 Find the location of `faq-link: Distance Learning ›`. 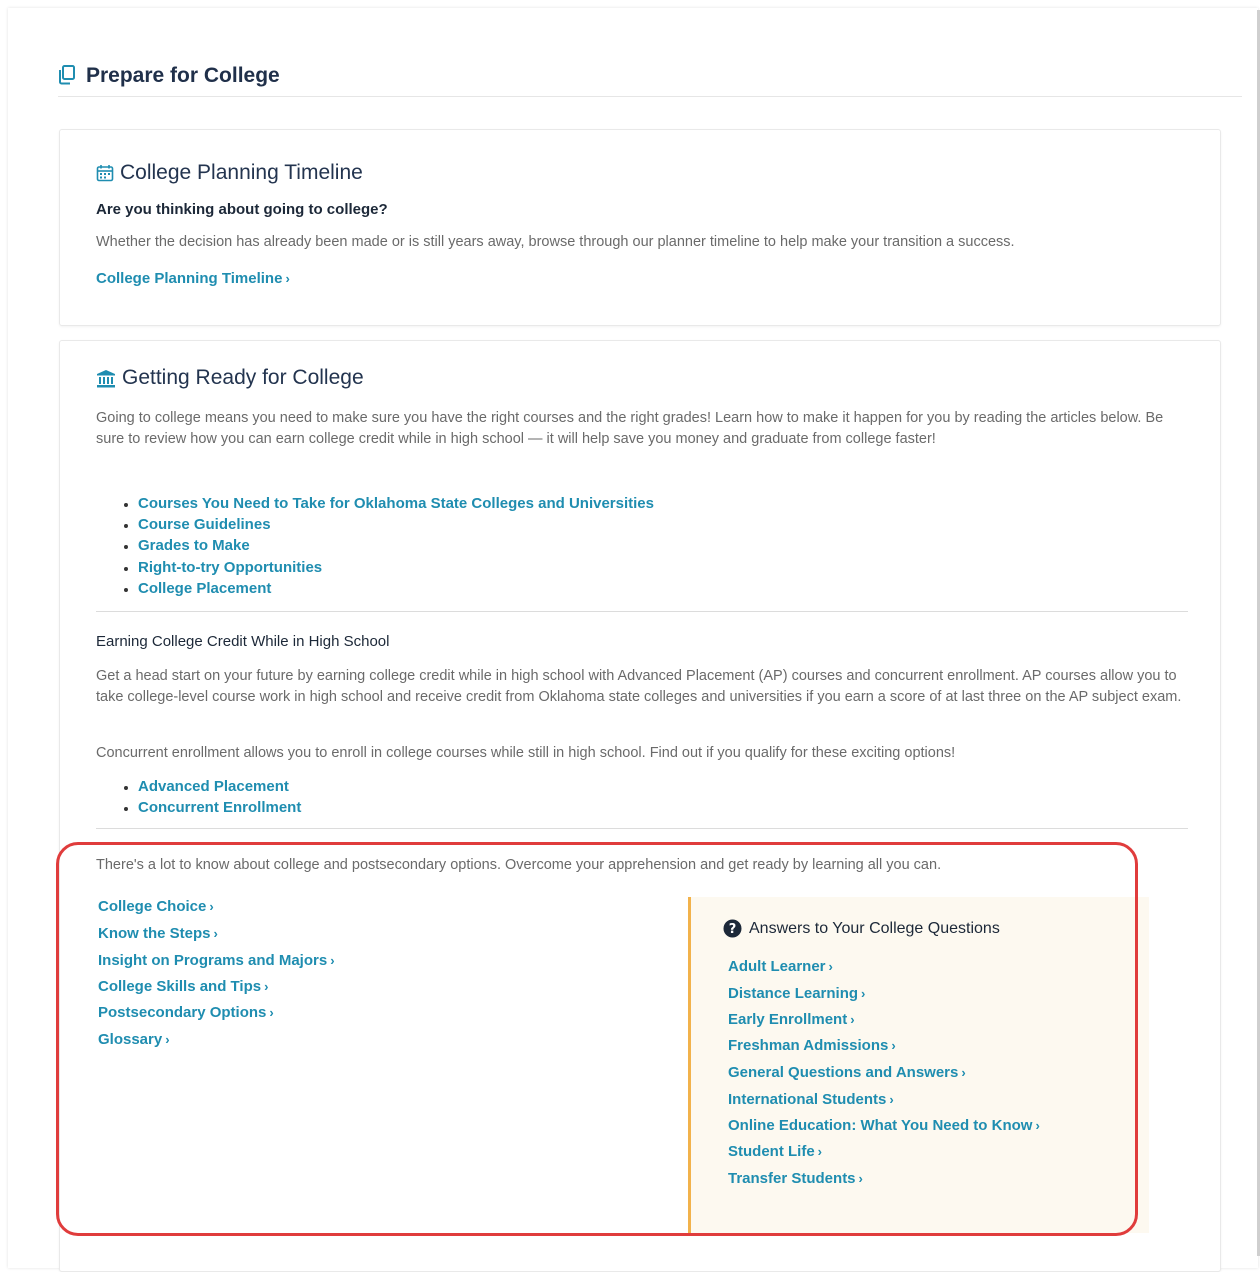

faq-link: Distance Learning › is located at coordinates (796, 993).